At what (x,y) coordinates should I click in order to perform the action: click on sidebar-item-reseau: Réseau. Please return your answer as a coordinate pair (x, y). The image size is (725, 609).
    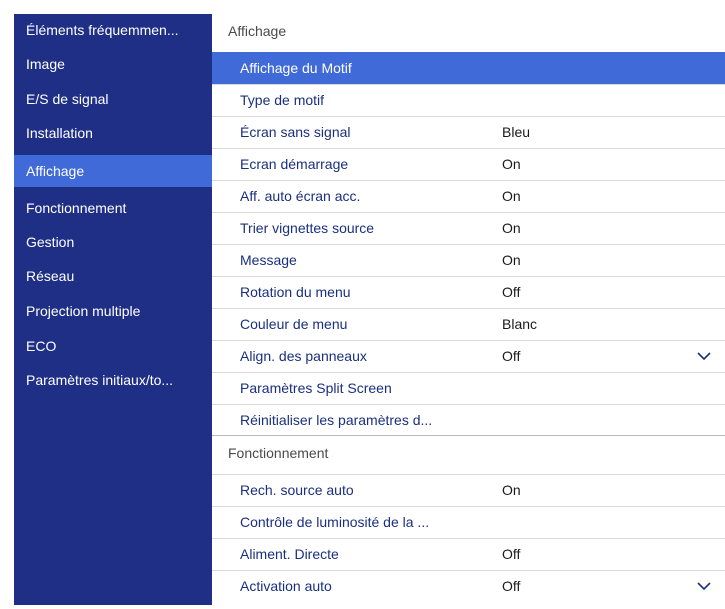
    Looking at the image, I should click on (113, 276).